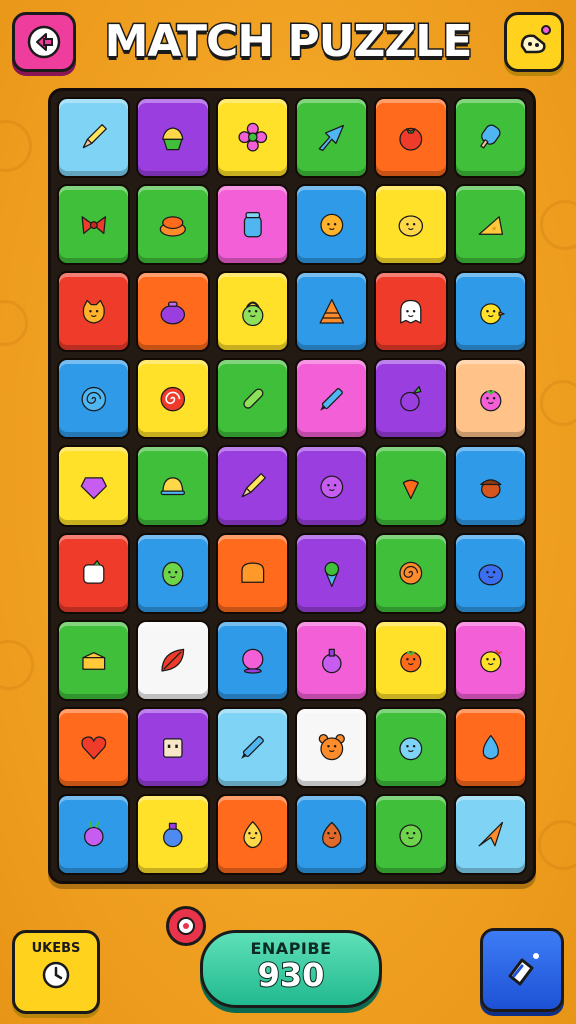 This screenshot has height=1024, width=576. I want to click on water-face-icon, so click(411, 749).